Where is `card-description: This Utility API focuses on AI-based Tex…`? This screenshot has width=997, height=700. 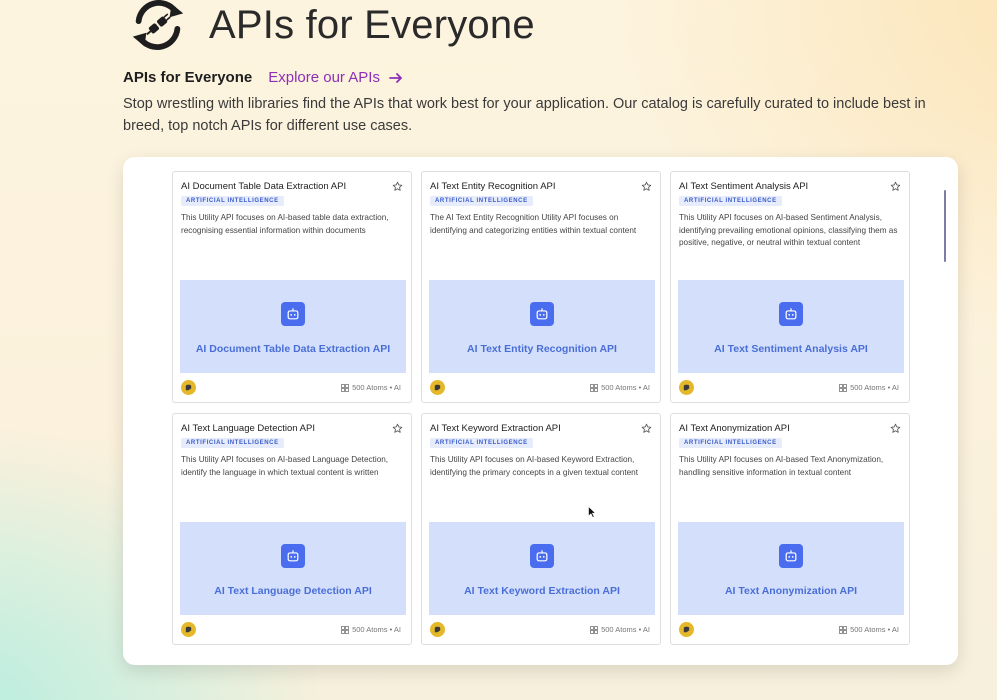
card-description: This Utility API focuses on AI-based Tex… is located at coordinates (781, 466).